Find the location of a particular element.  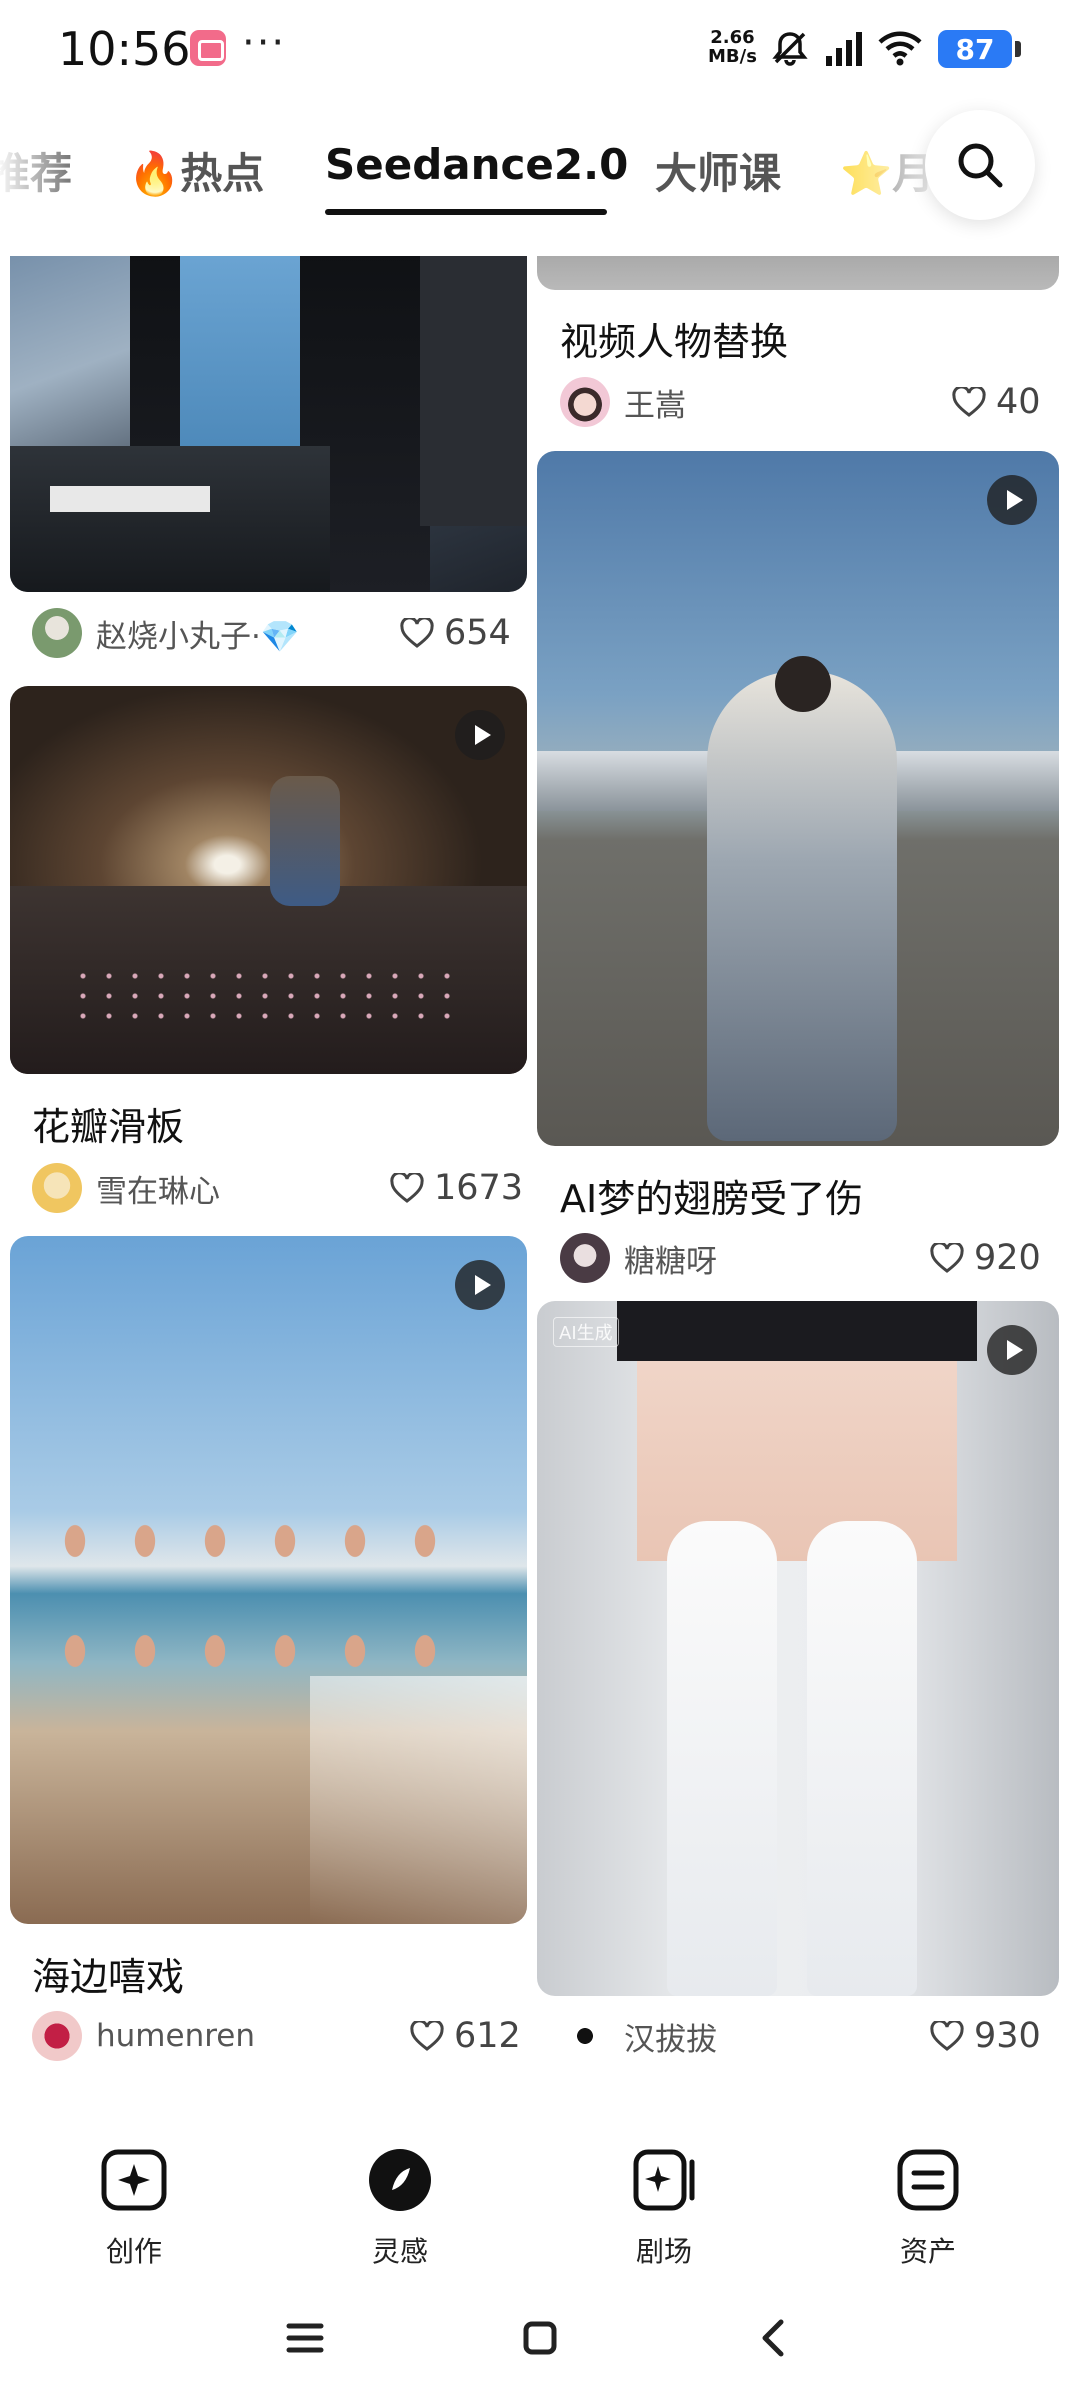

author-name: humenren is located at coordinates (175, 2036).